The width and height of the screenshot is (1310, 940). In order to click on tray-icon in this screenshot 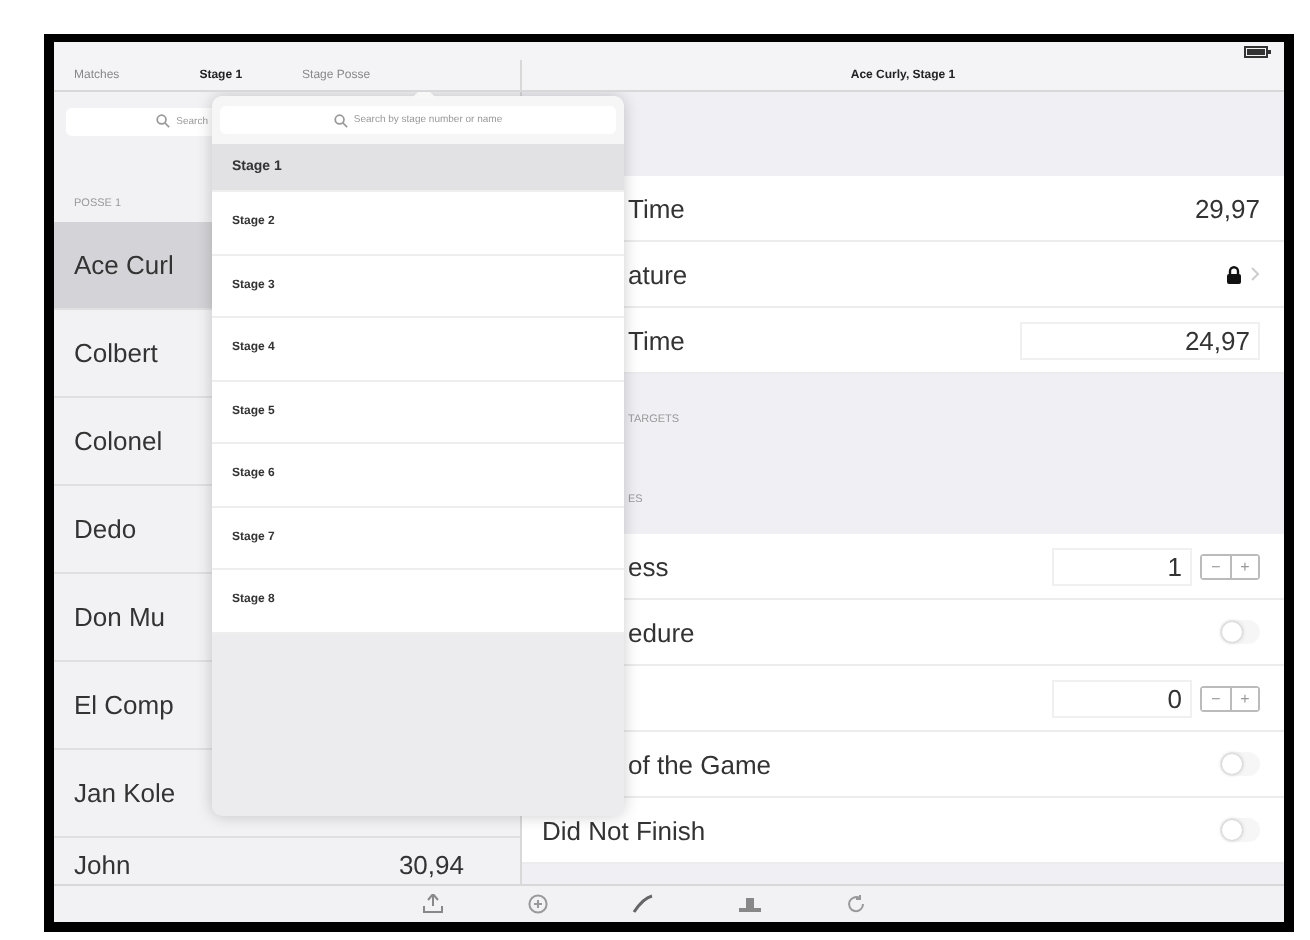, I will do `click(433, 904)`.